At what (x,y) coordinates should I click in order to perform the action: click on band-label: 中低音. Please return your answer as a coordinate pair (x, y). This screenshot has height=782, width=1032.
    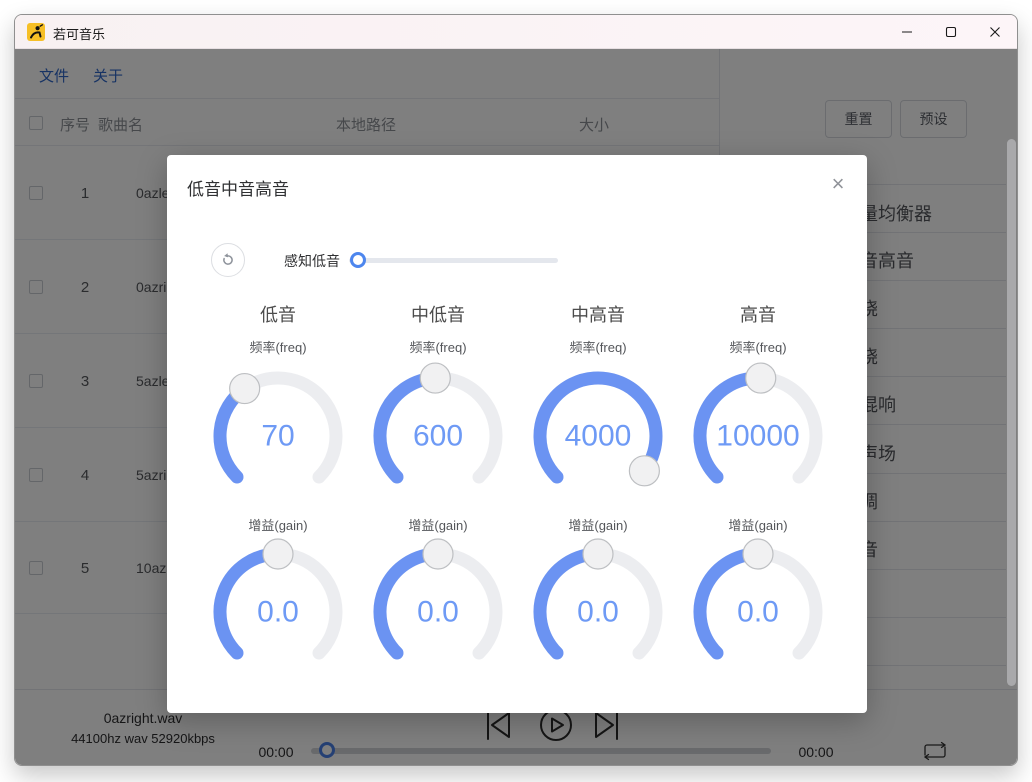
    Looking at the image, I should click on (438, 315).